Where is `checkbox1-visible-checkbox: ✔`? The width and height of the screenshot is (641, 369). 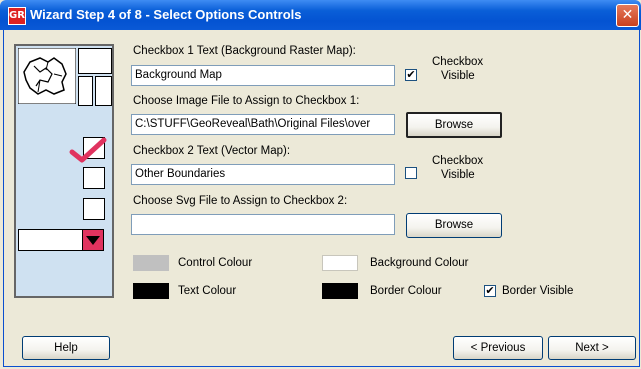 checkbox1-visible-checkbox: ✔ is located at coordinates (411, 75).